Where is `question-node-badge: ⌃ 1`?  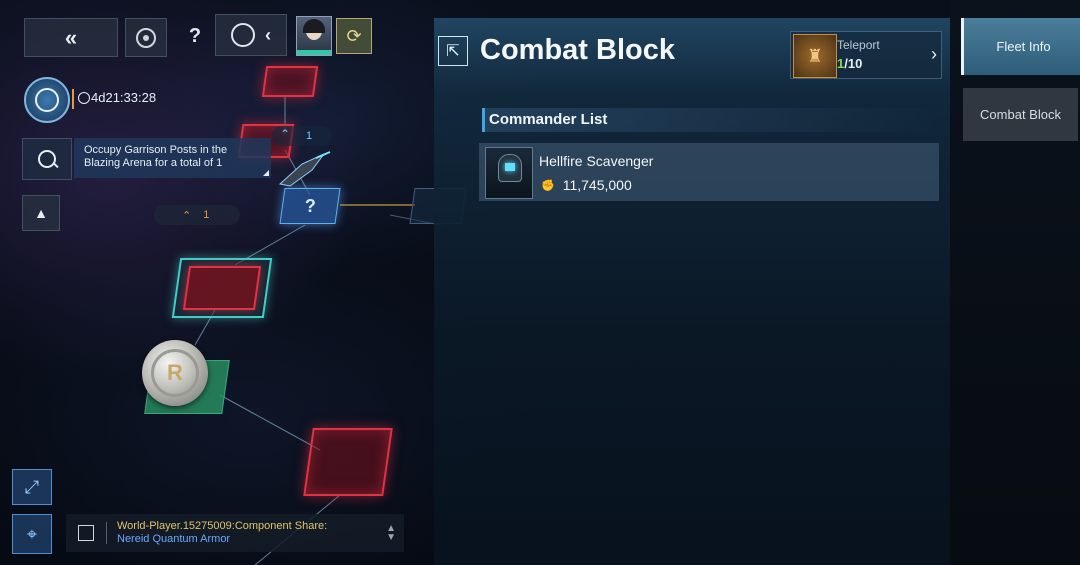
question-node-badge: ⌃ 1 is located at coordinates (302, 136).